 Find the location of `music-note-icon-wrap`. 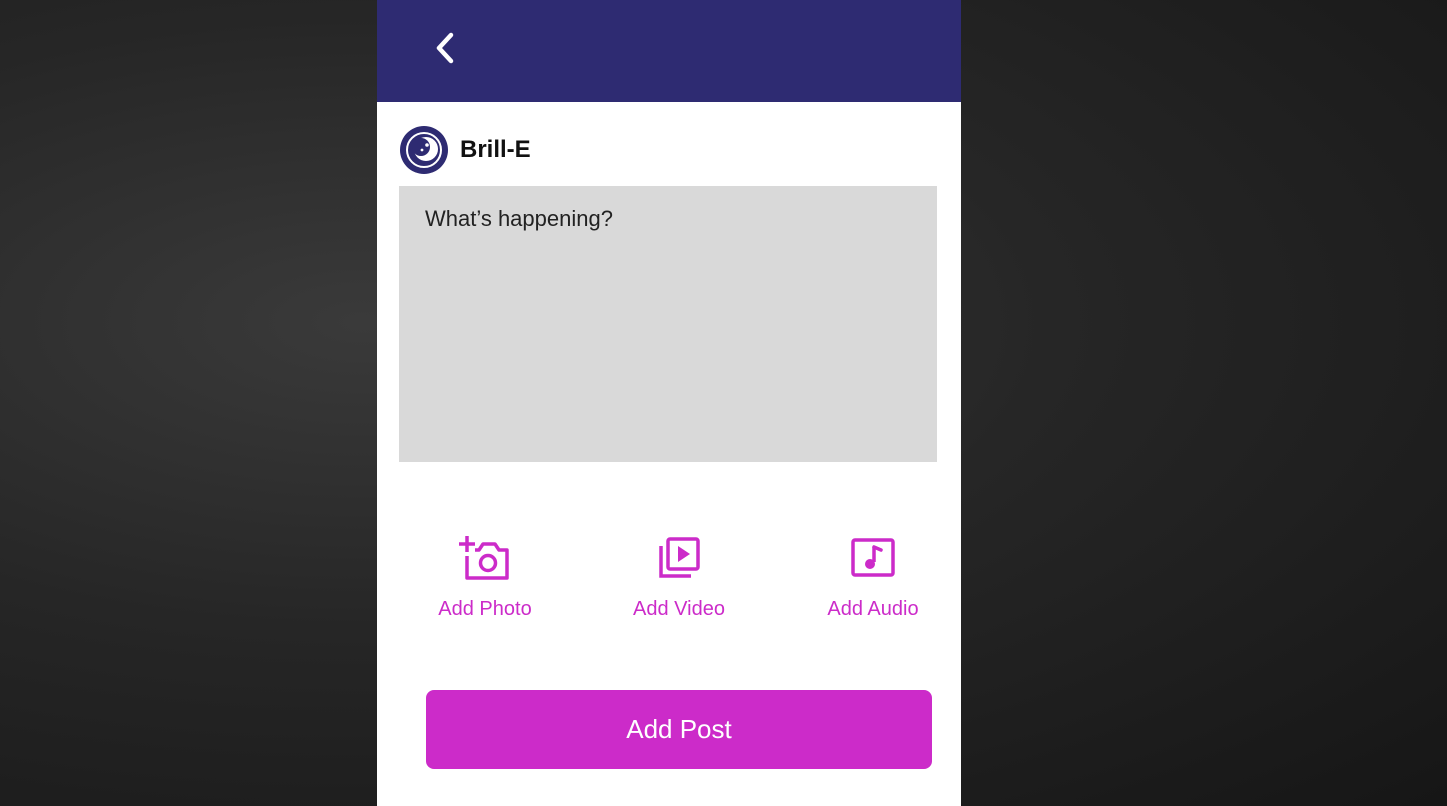

music-note-icon-wrap is located at coordinates (873, 558).